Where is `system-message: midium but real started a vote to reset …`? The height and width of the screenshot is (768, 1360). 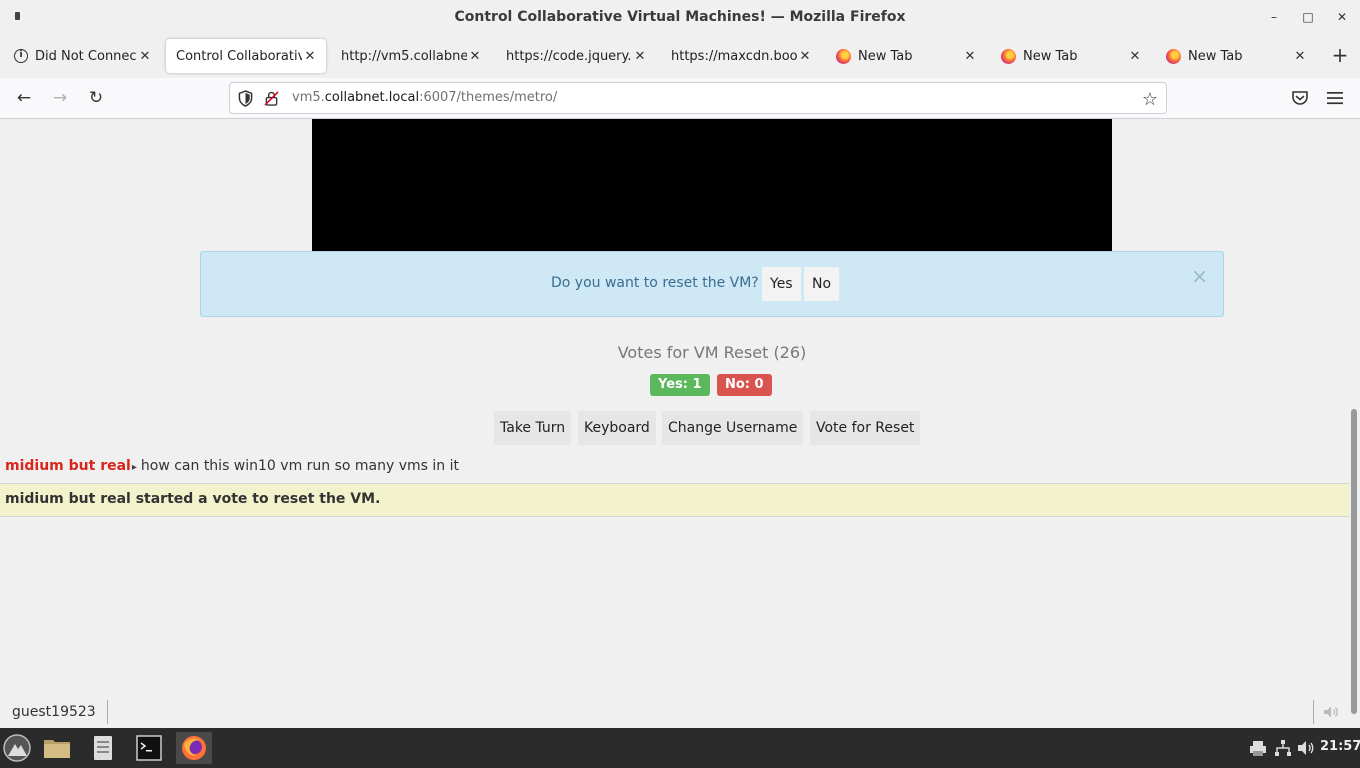
system-message: midium but real started a vote to reset … is located at coordinates (674, 500).